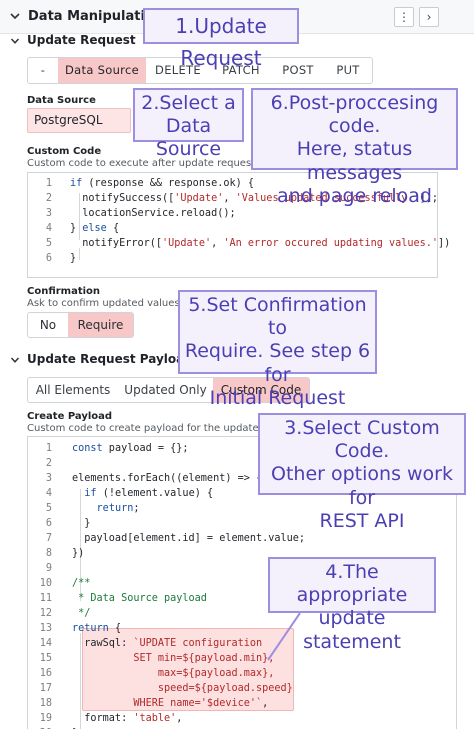 This screenshot has height=729, width=474. I want to click on callout-1-line: 1.Update Request, so click(221, 42).